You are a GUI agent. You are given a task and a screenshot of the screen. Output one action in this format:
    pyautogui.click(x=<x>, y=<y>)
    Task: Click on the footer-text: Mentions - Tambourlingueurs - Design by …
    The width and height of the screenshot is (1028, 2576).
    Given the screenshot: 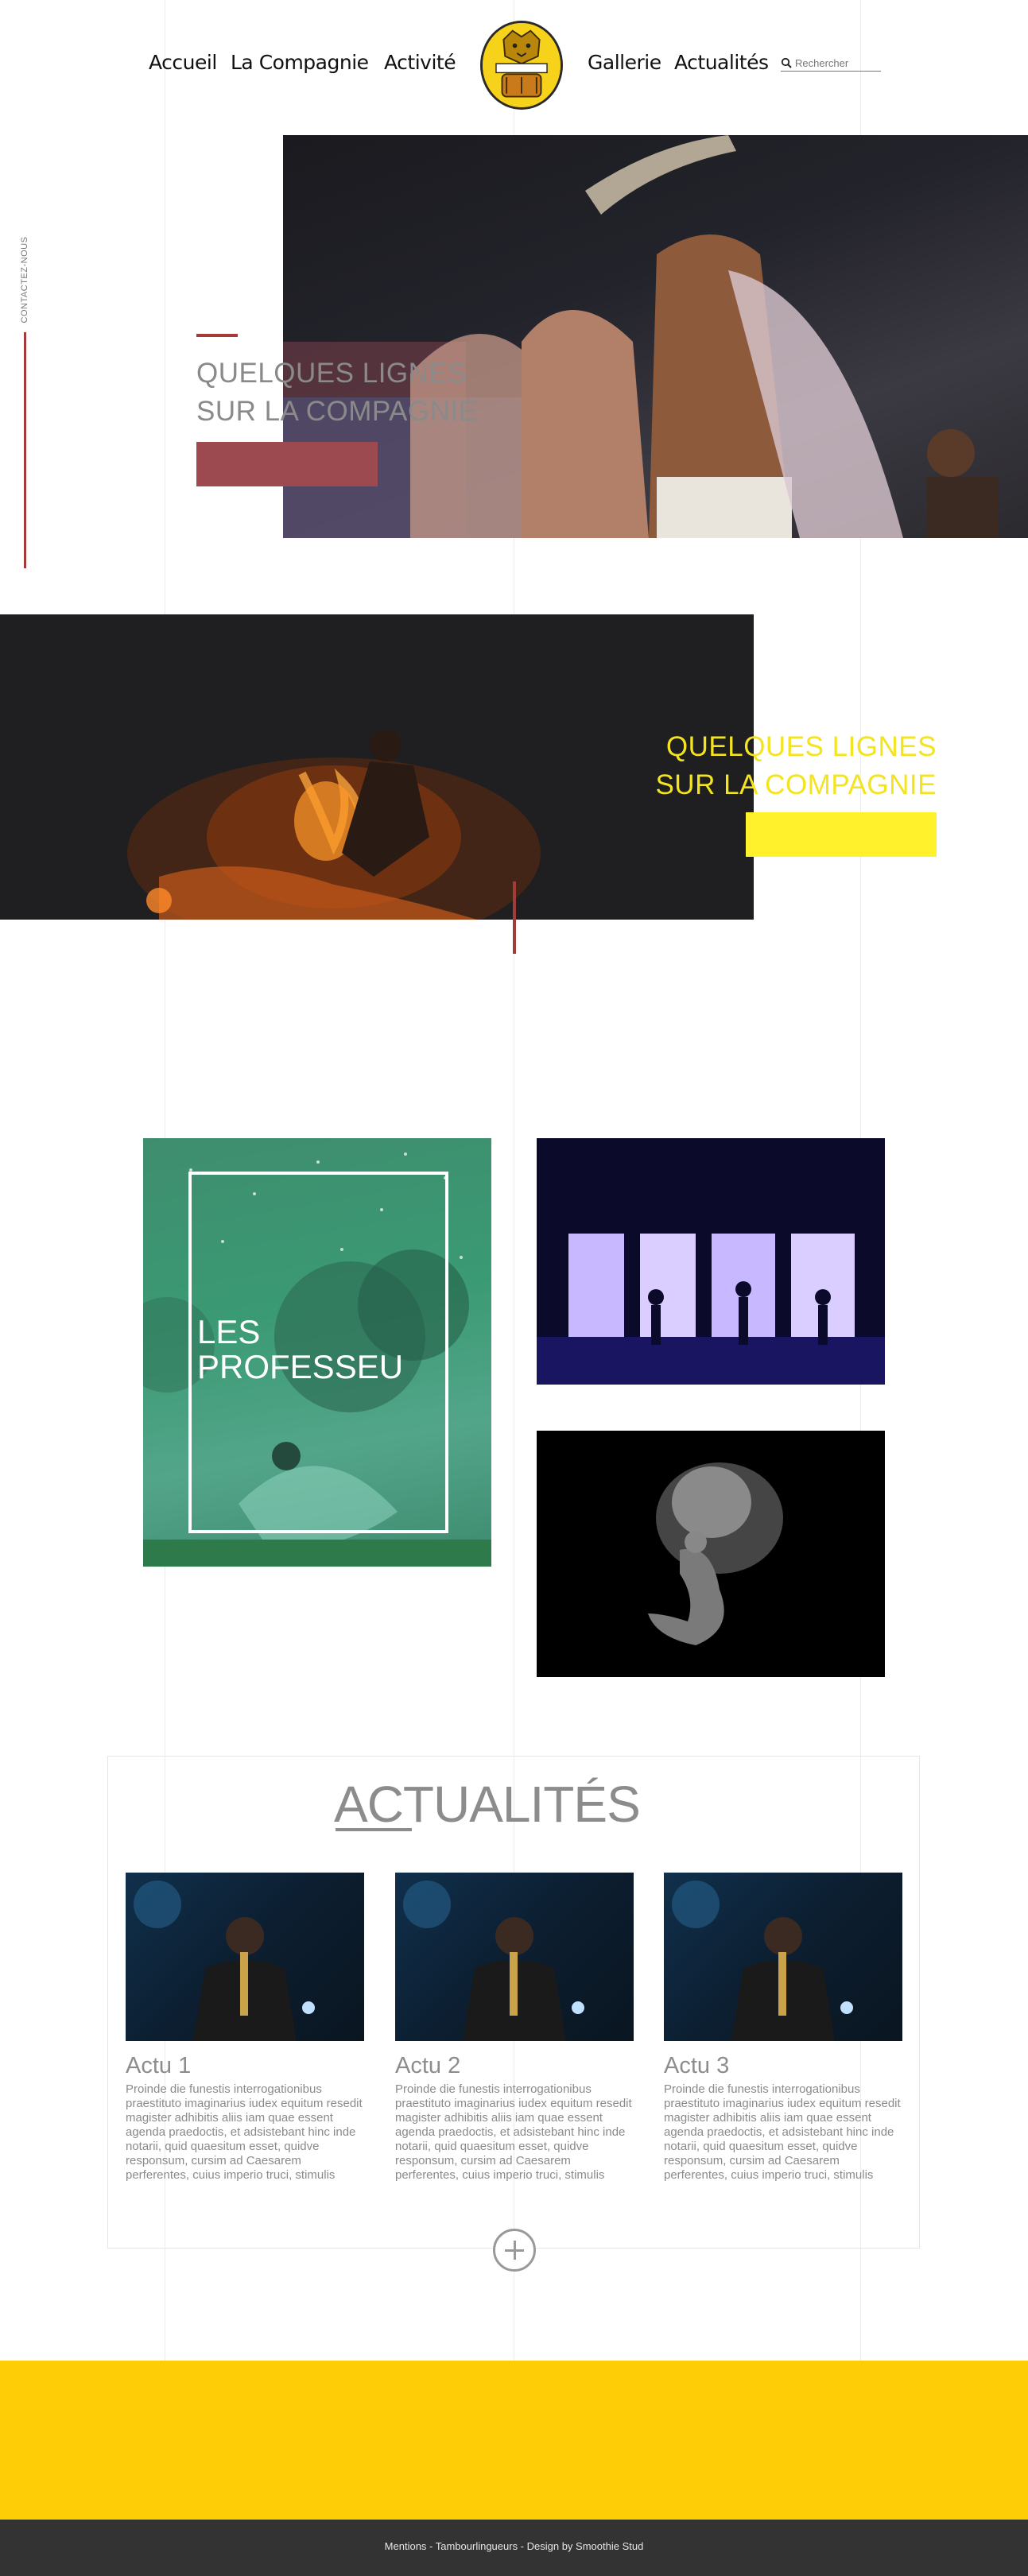 What is the action you would take?
    pyautogui.click(x=514, y=2546)
    